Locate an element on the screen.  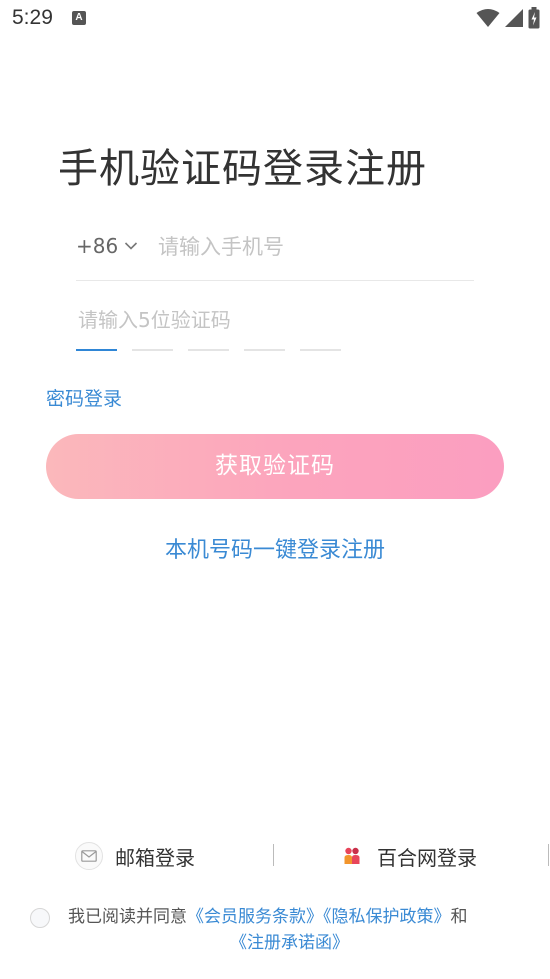
email-login-button: 邮箱登录 is located at coordinates (135, 856).